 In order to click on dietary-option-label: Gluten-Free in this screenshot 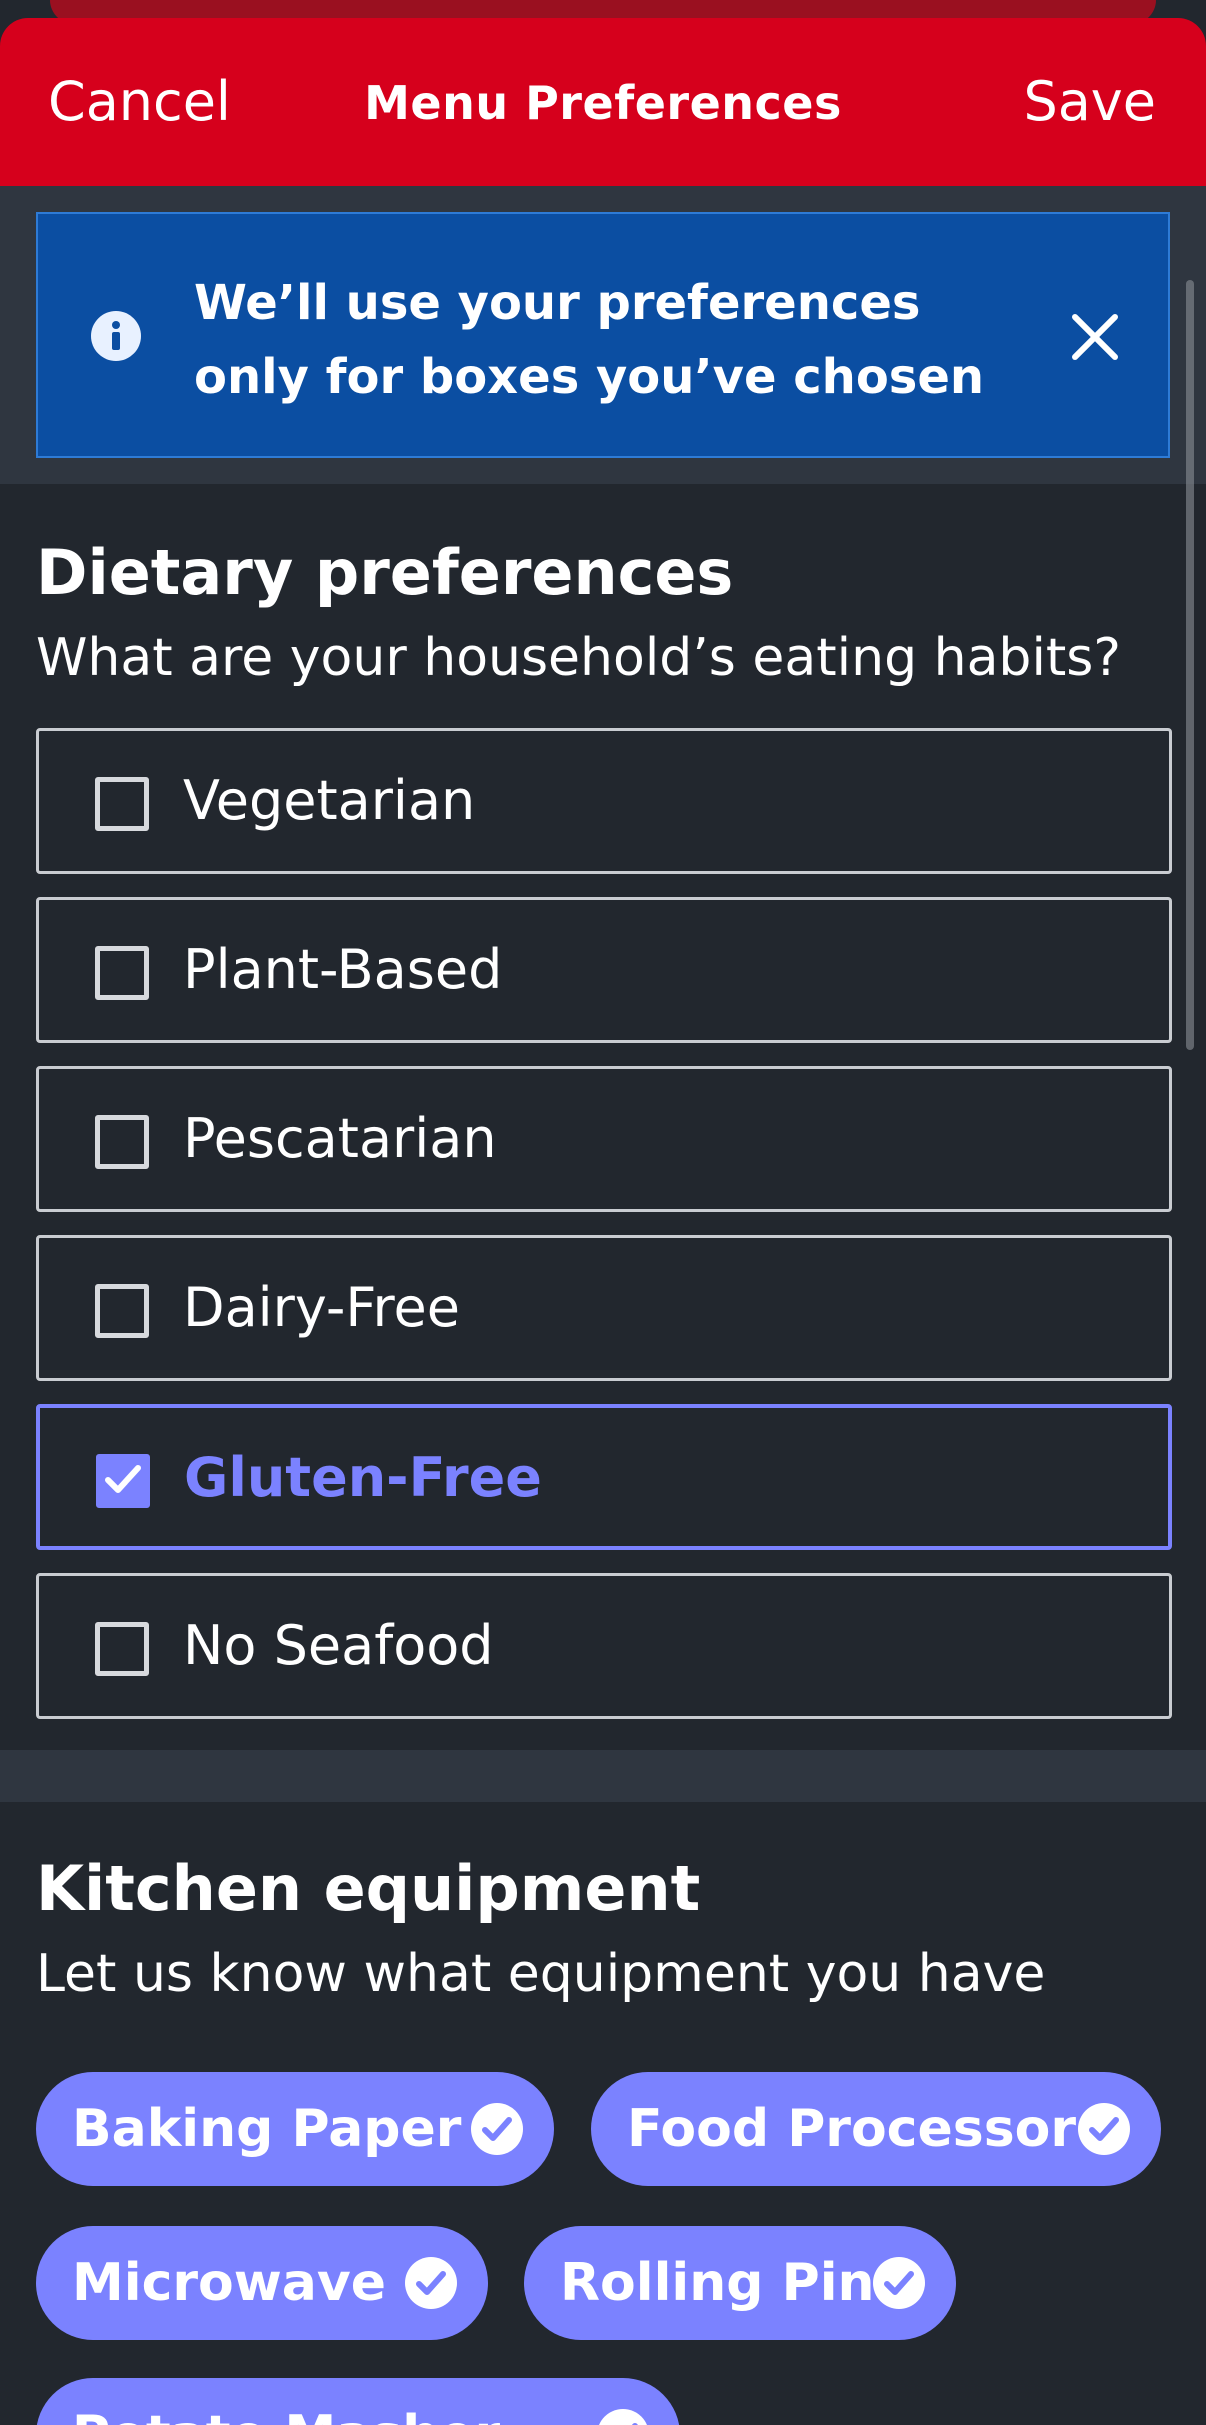, I will do `click(363, 1477)`.